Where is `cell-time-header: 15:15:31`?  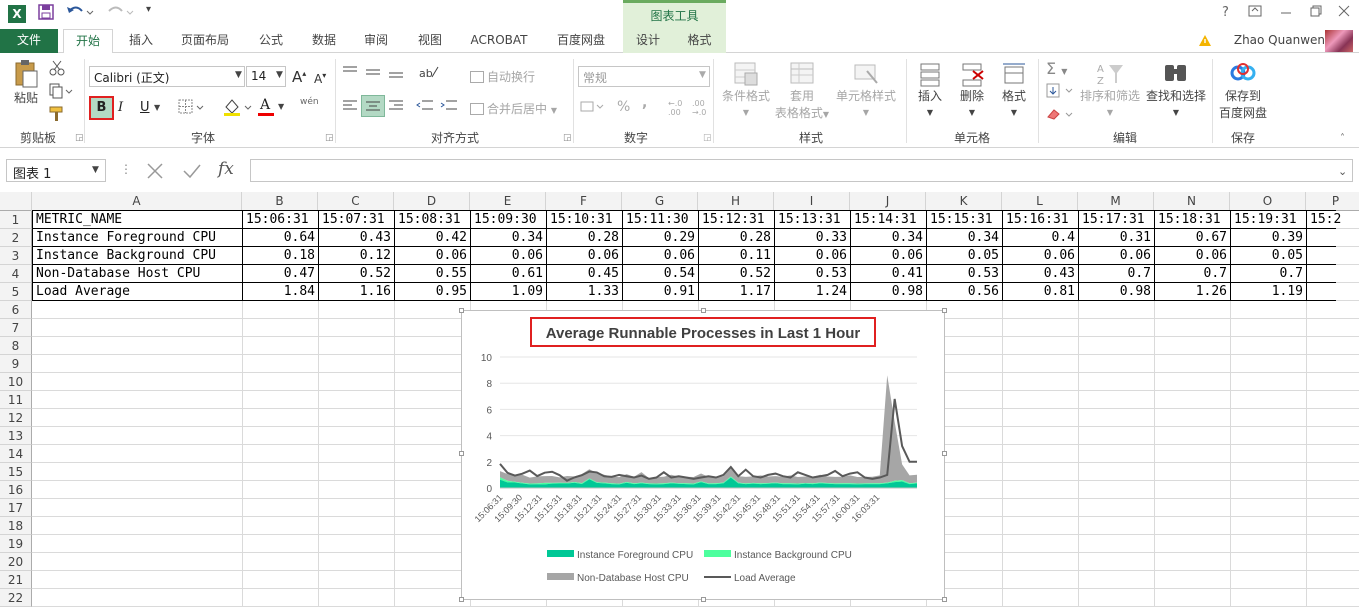 cell-time-header: 15:15:31 is located at coordinates (964, 220).